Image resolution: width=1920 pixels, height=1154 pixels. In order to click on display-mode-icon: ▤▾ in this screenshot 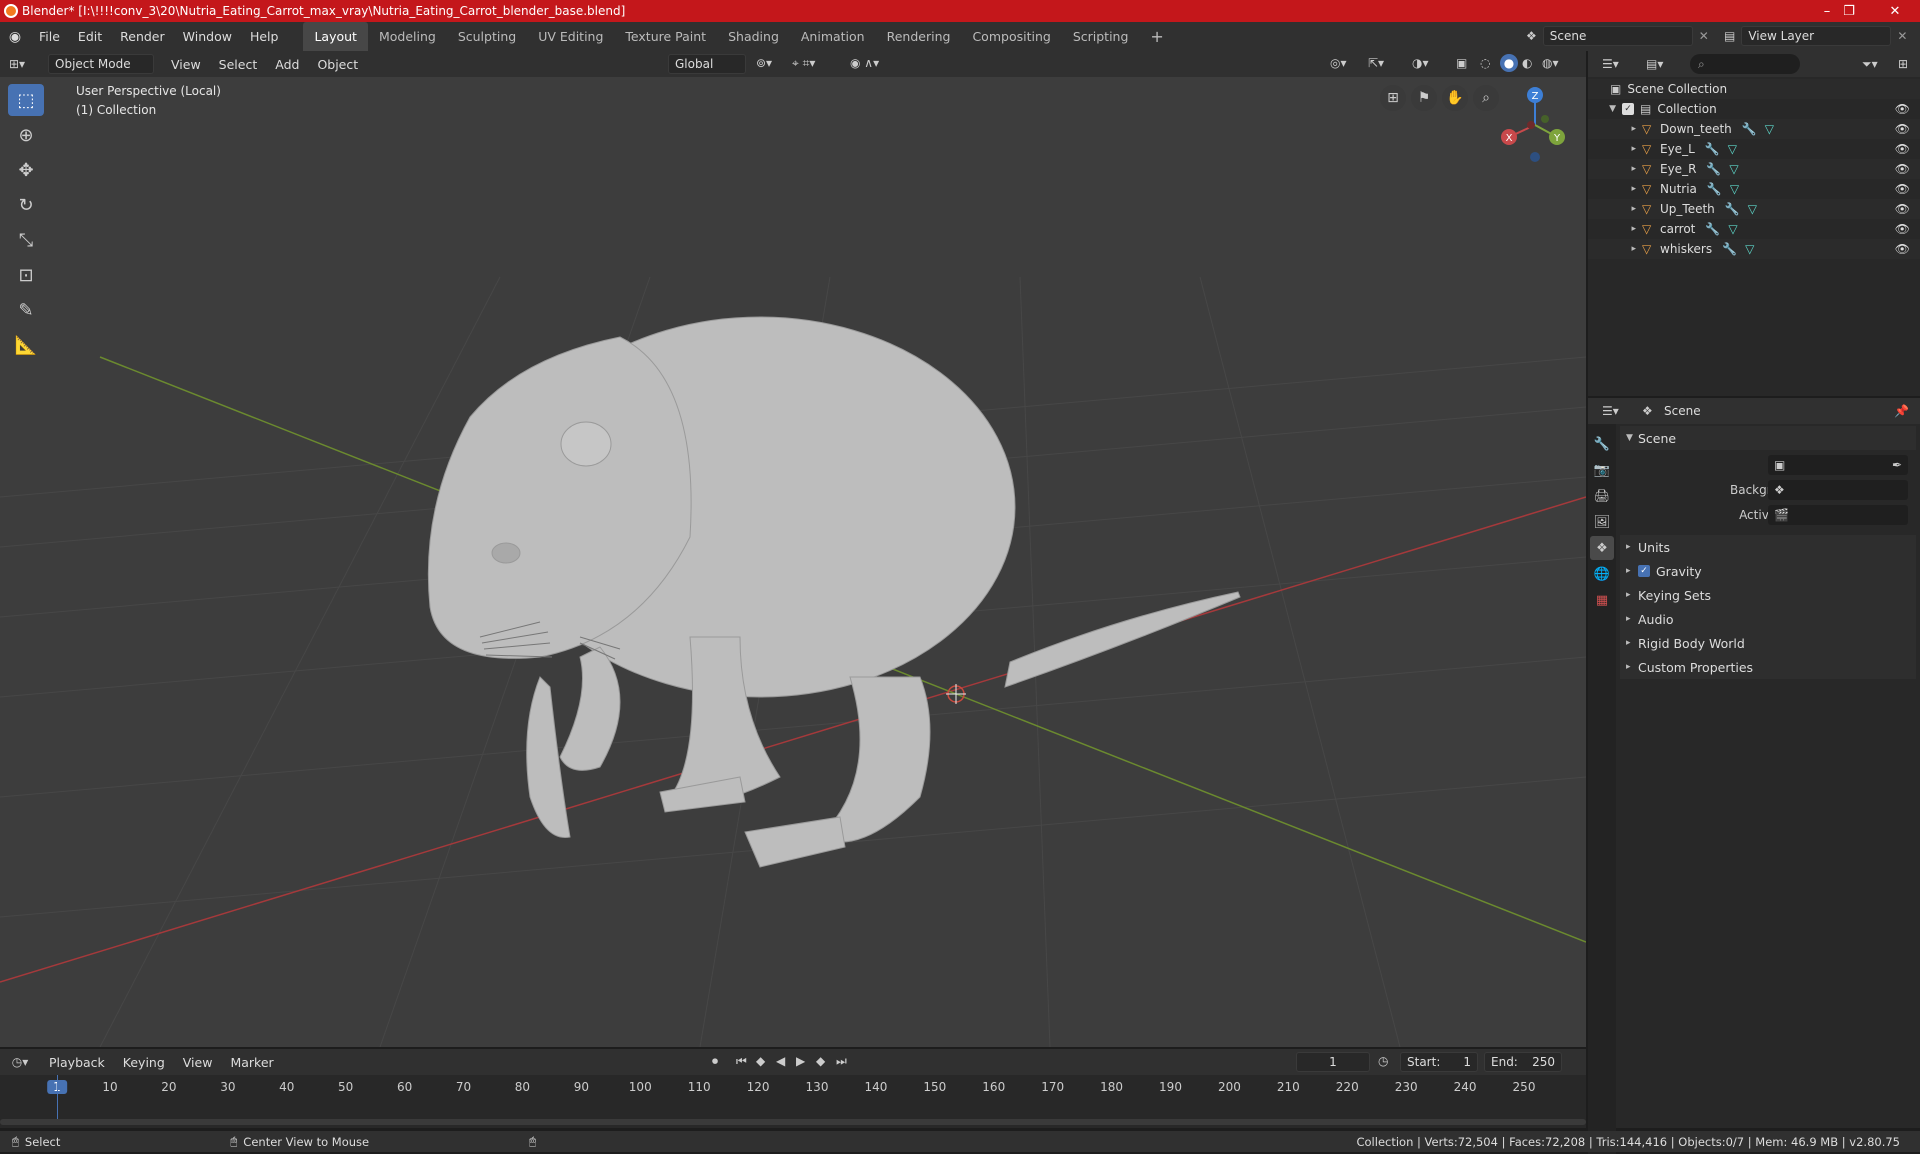, I will do `click(1654, 64)`.